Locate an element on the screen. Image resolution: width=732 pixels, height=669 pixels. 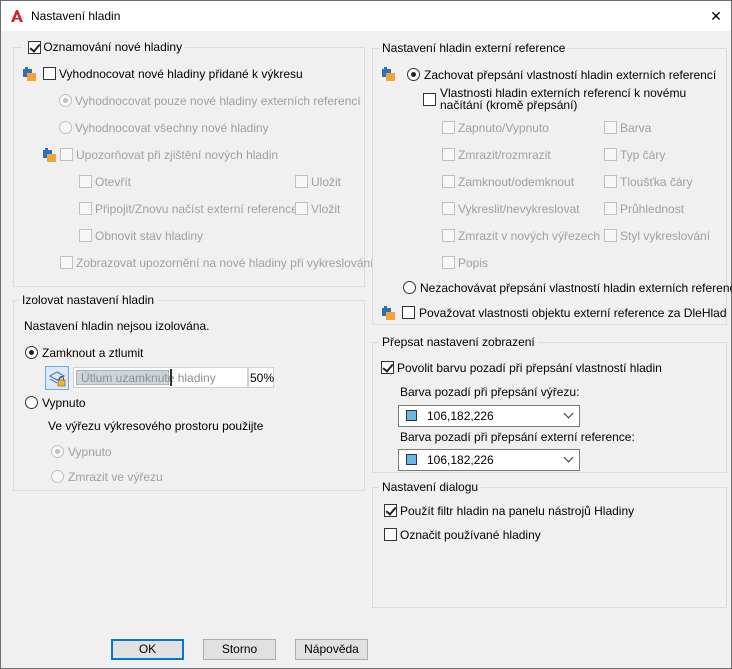
evaluate-xref-only-radio is located at coordinates (65, 100).